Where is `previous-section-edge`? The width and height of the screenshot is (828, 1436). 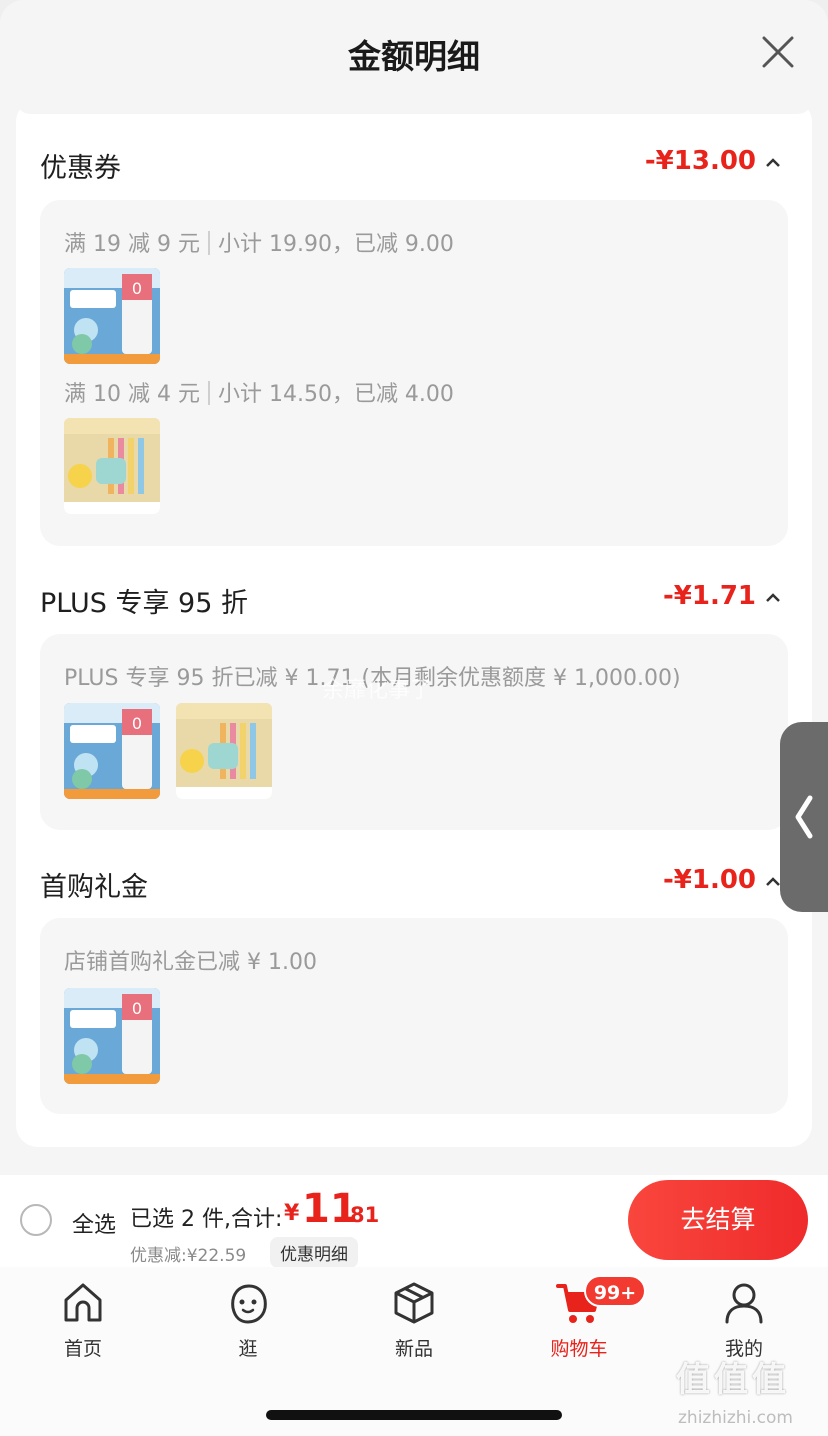
previous-section-edge is located at coordinates (414, 107).